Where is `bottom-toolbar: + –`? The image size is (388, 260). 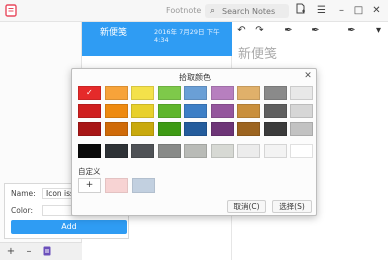
bottom-toolbar: + – is located at coordinates (41, 251).